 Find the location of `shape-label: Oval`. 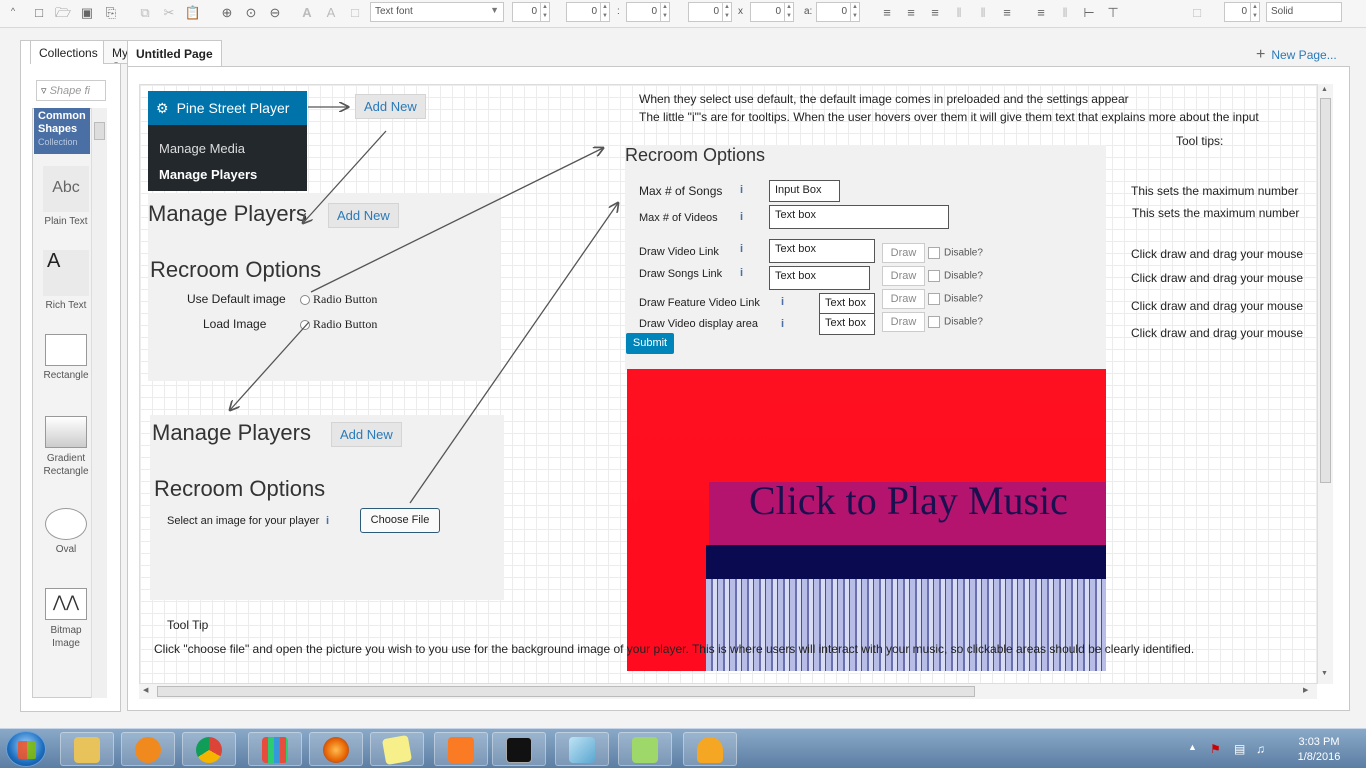

shape-label: Oval is located at coordinates (66, 549).